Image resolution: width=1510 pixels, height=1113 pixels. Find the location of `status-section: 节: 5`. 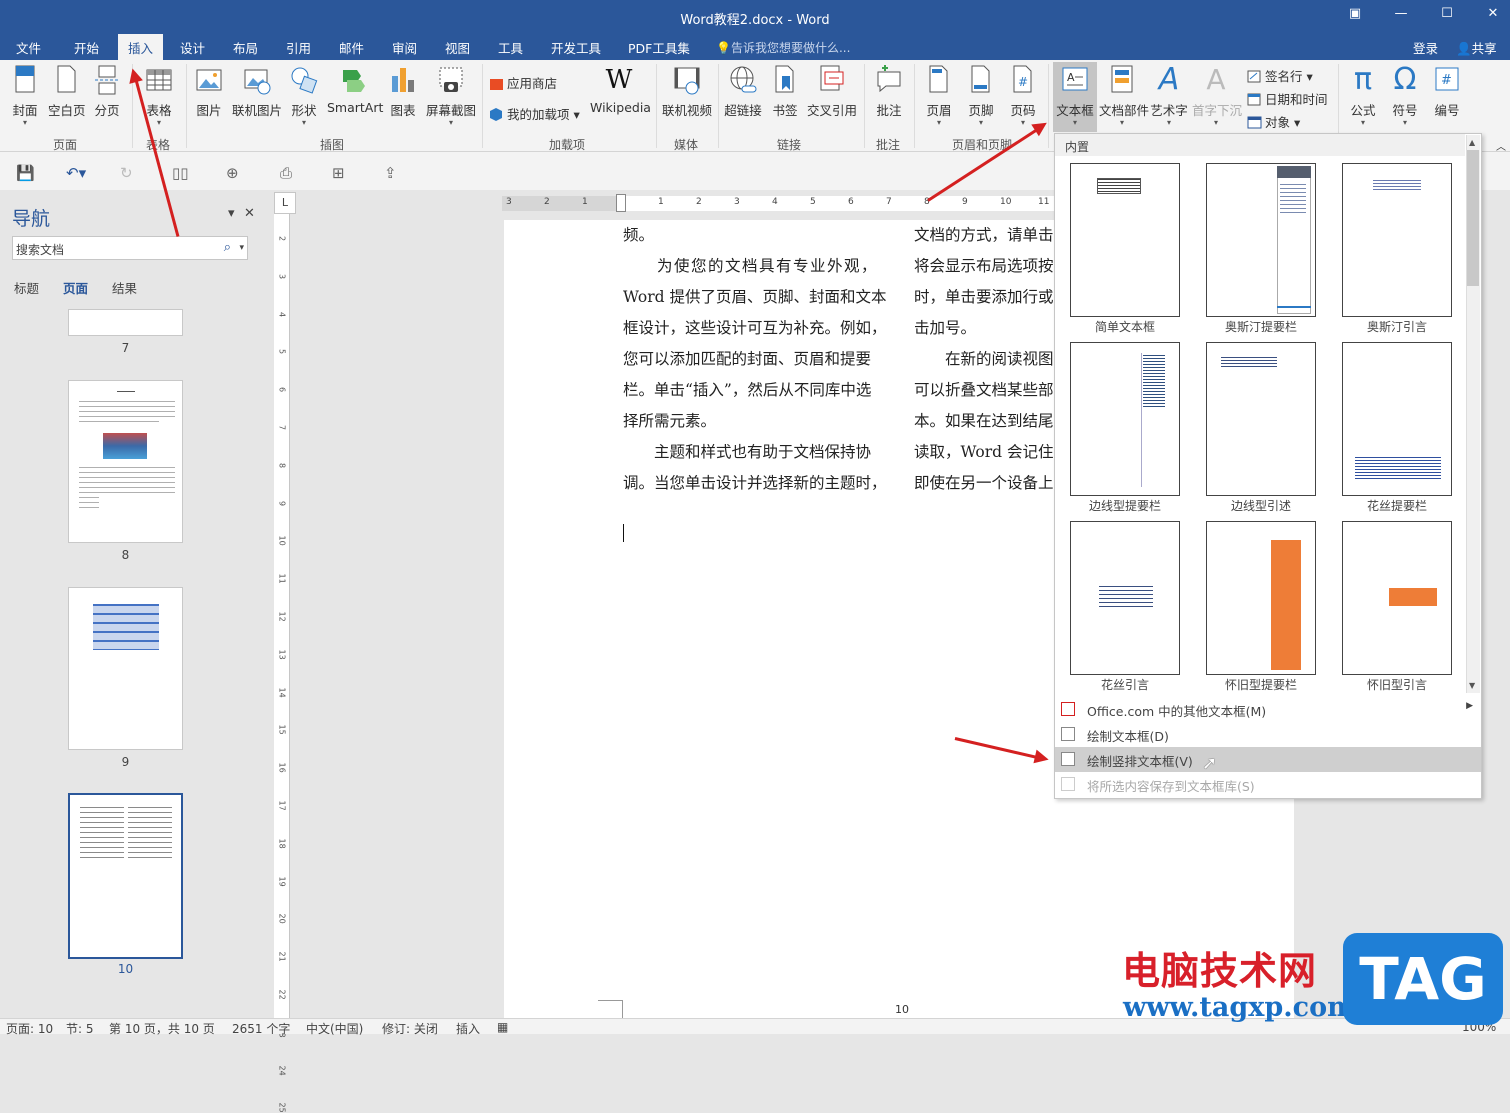

status-section: 节: 5 is located at coordinates (80, 1028).